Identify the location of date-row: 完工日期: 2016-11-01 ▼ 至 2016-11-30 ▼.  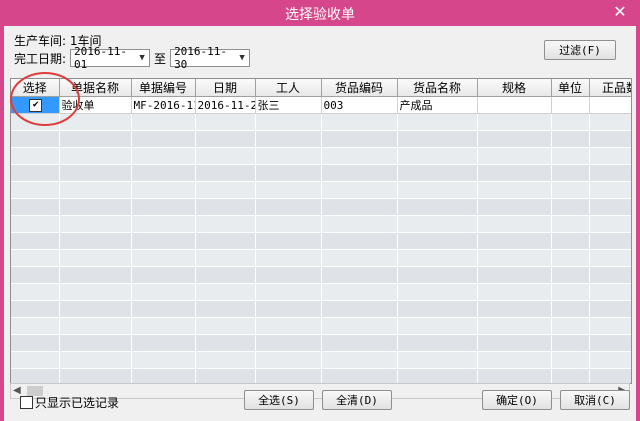
(132, 58).